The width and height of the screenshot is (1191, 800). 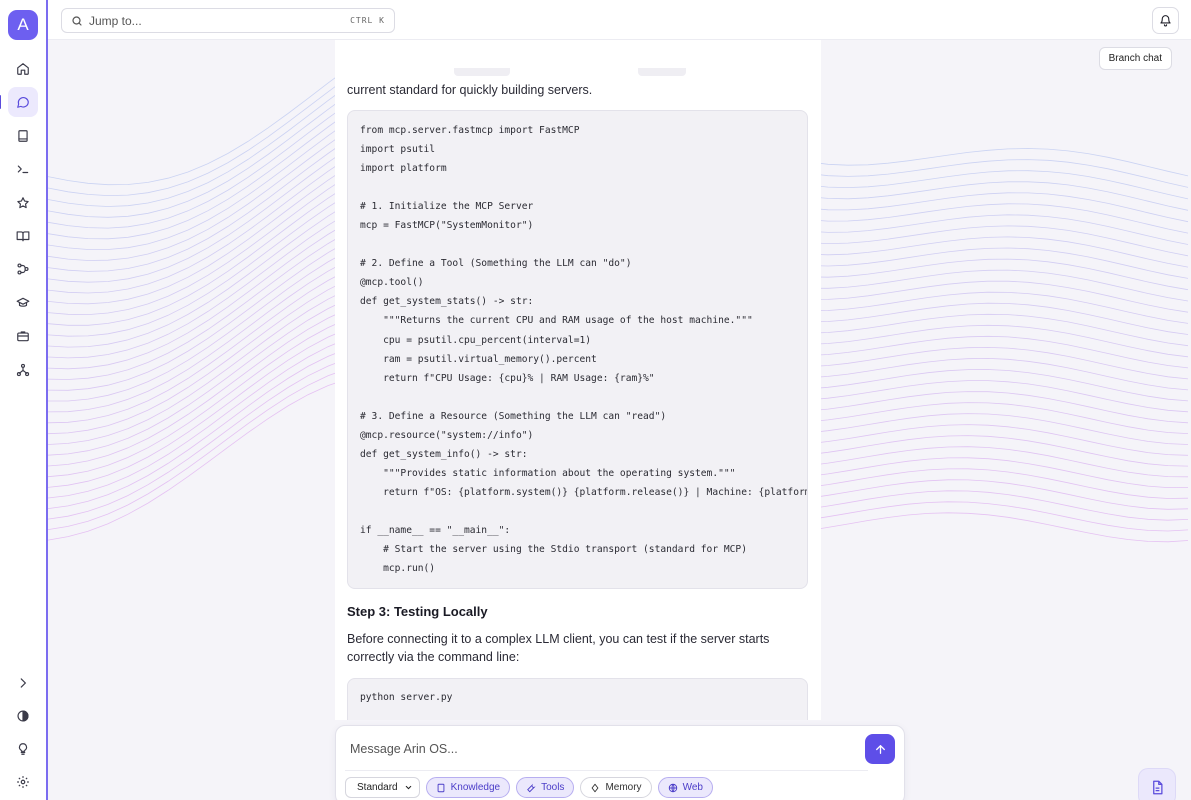 What do you see at coordinates (577, 699) in the screenshot?
I see `code-block-run: python server.py` at bounding box center [577, 699].